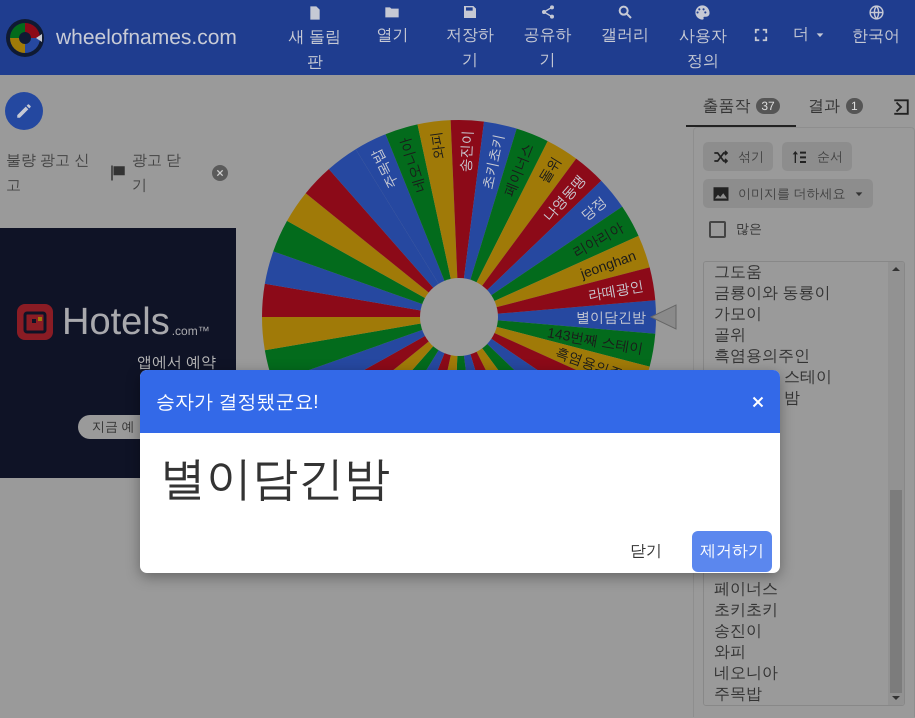 Image resolution: width=915 pixels, height=718 pixels. What do you see at coordinates (761, 35) in the screenshot?
I see `fullscreen-icon` at bounding box center [761, 35].